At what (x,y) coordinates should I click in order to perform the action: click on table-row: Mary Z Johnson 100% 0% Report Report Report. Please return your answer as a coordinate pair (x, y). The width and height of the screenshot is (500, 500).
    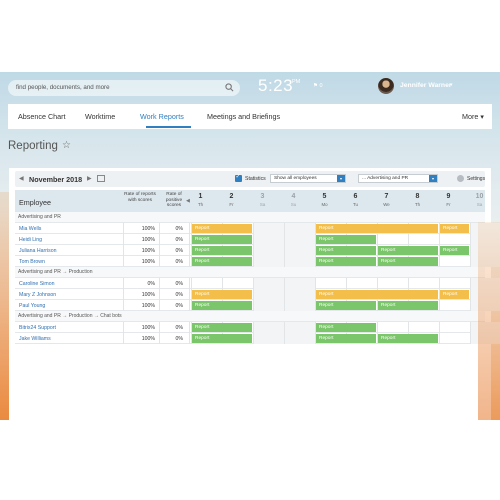
    Looking at the image, I should click on (257, 294).